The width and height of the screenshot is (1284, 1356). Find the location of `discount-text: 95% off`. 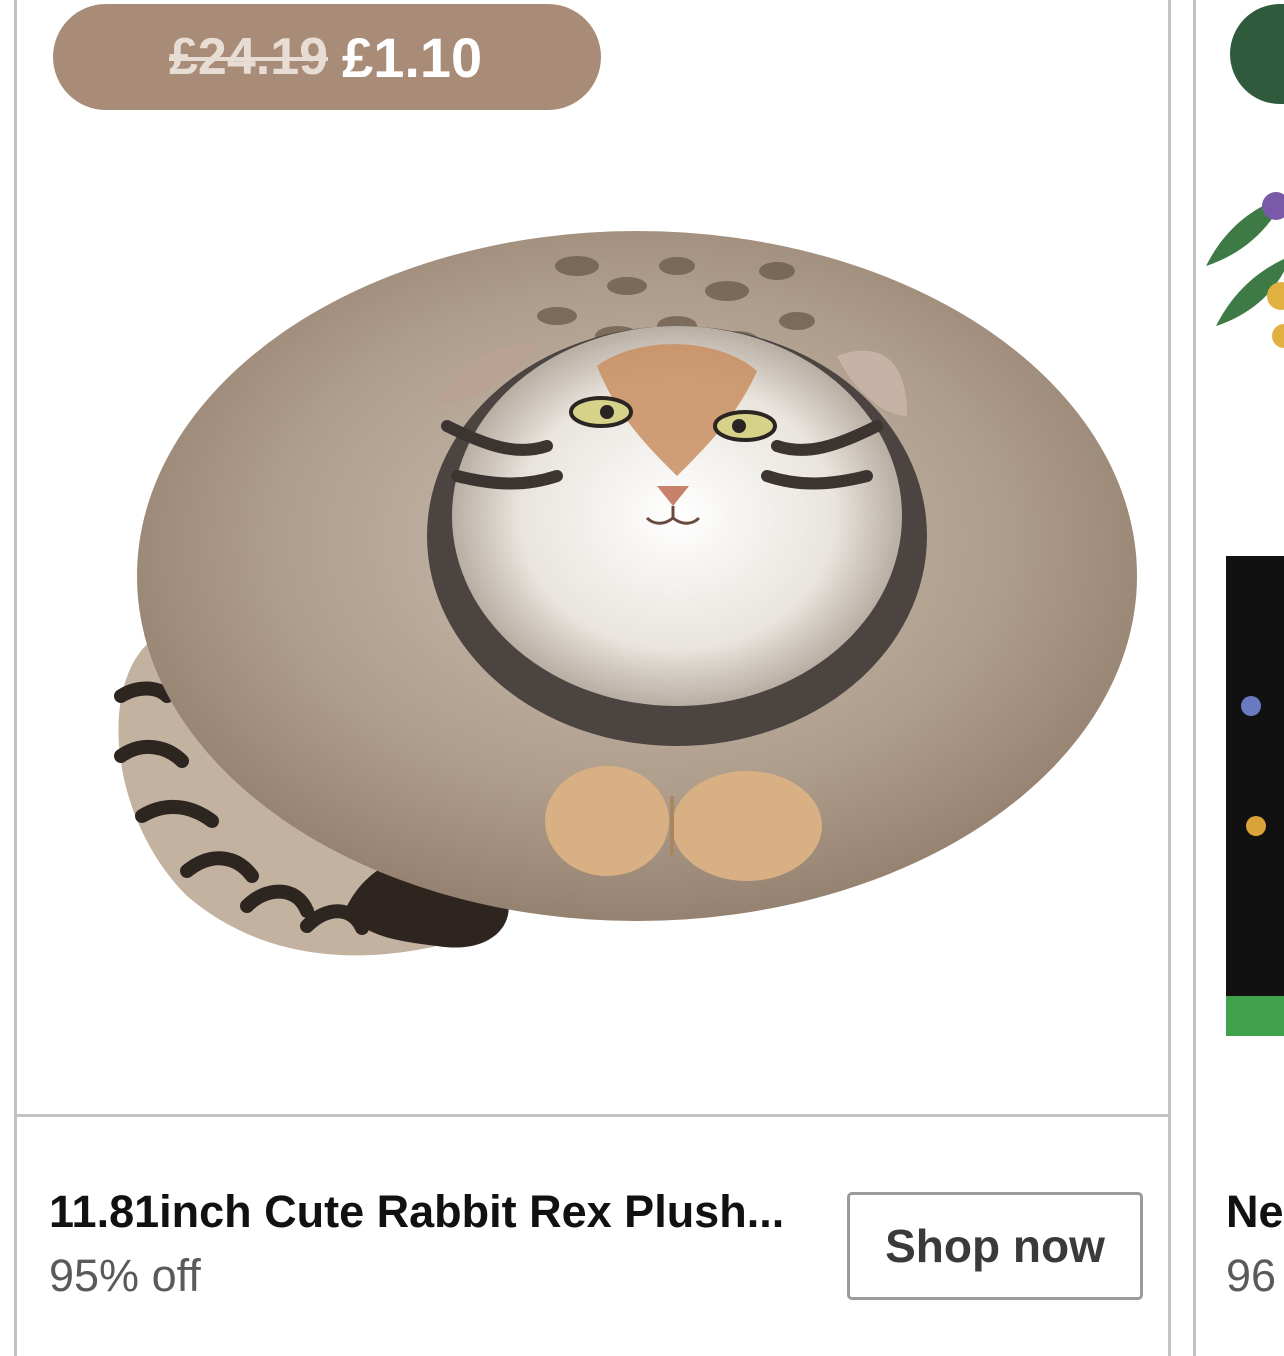

discount-text: 95% off is located at coordinates (125, 1275).